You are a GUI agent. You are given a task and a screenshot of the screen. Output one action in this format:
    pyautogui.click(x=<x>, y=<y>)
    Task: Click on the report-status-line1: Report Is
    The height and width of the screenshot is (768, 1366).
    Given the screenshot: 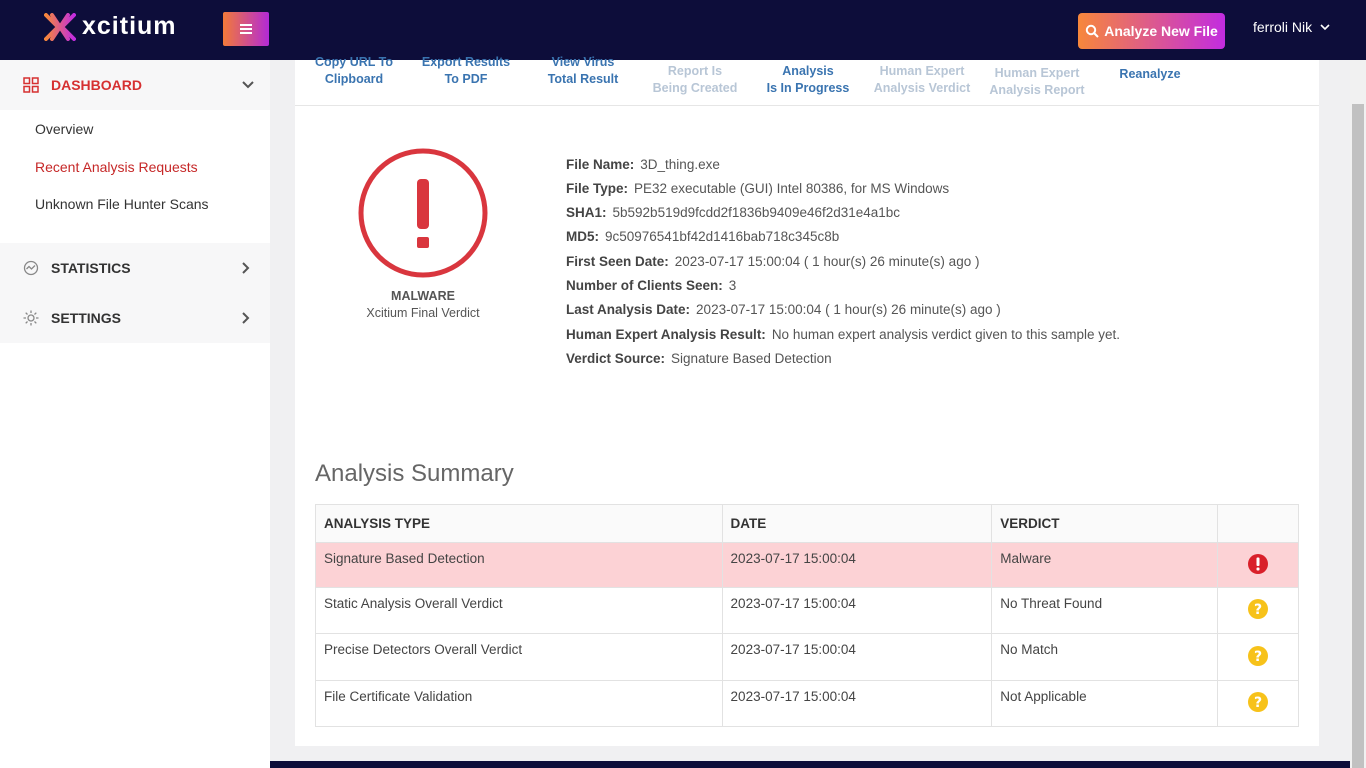 What is the action you would take?
    pyautogui.click(x=695, y=71)
    